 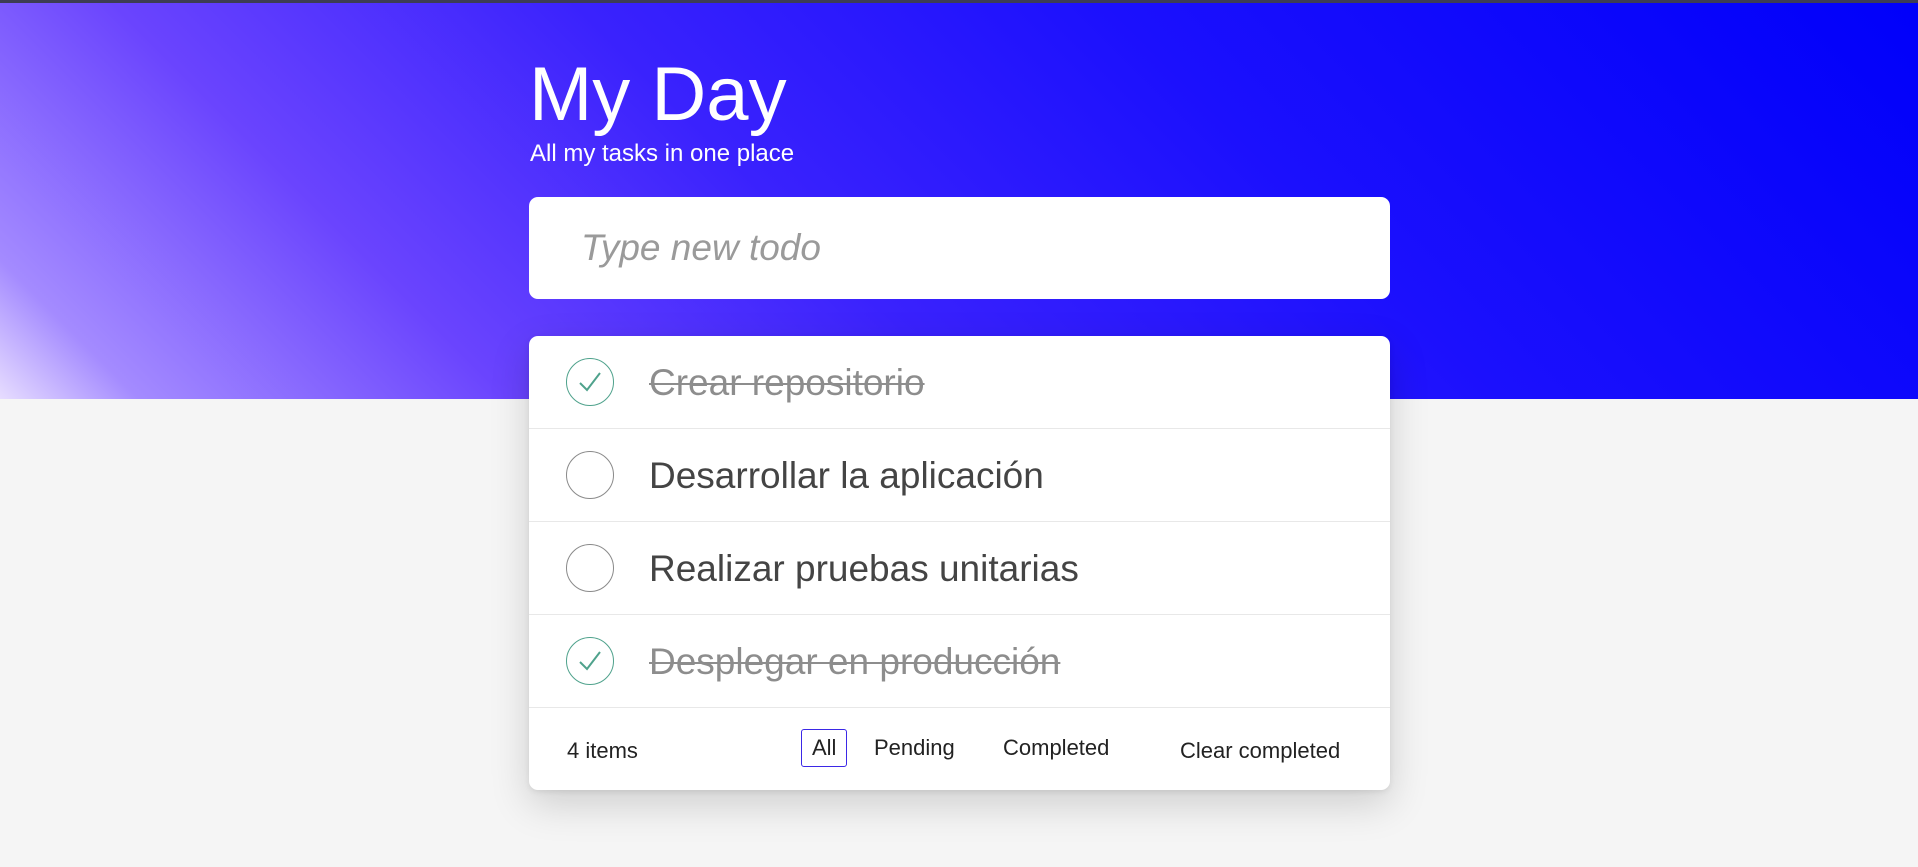 I want to click on todo-label: Desplegar en producción, so click(x=854, y=662).